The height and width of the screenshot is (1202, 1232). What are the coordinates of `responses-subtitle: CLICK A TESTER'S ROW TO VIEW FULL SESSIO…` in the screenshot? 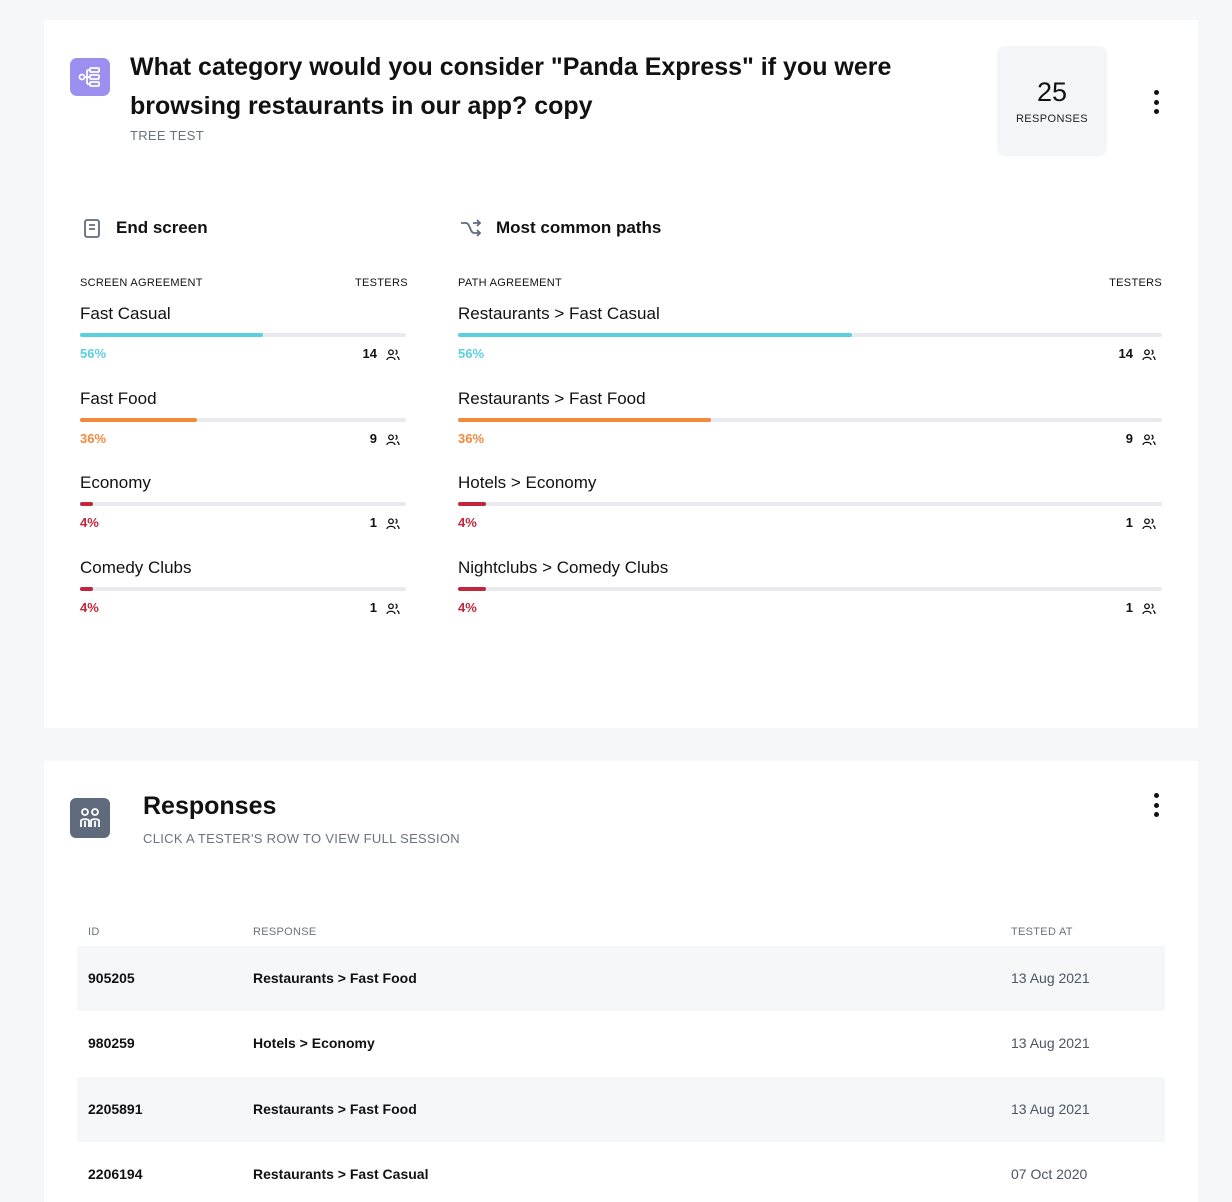 It's located at (301, 838).